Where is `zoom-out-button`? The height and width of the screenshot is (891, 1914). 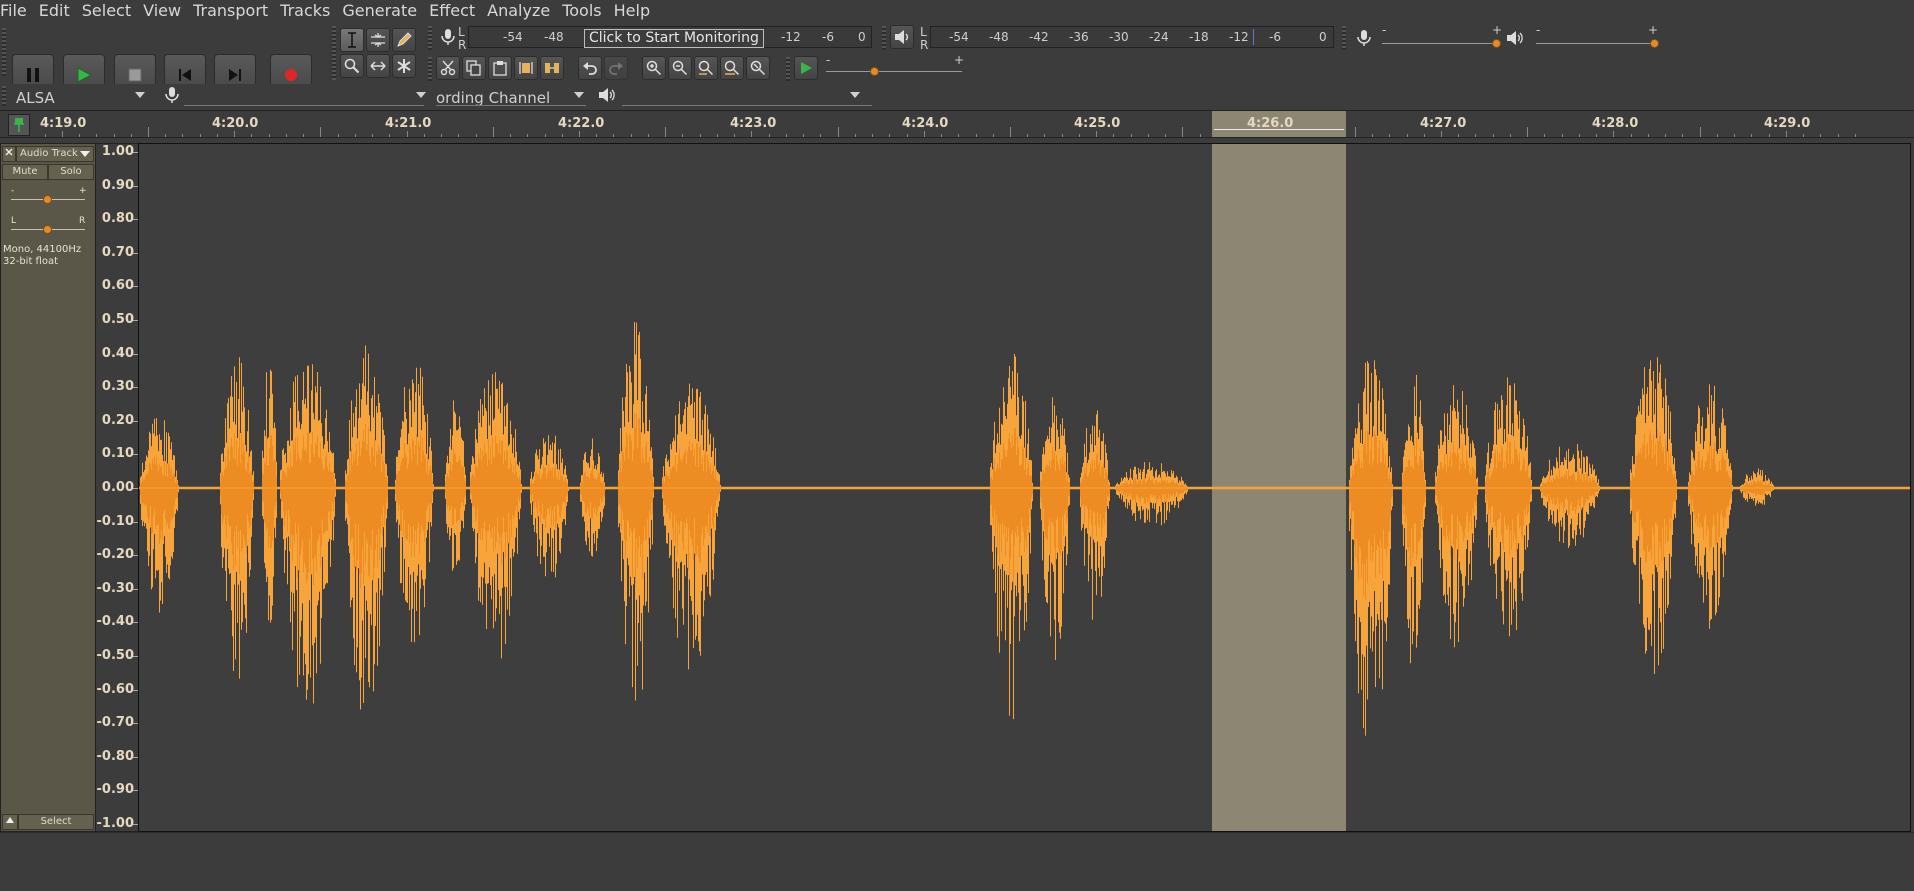 zoom-out-button is located at coordinates (680, 68).